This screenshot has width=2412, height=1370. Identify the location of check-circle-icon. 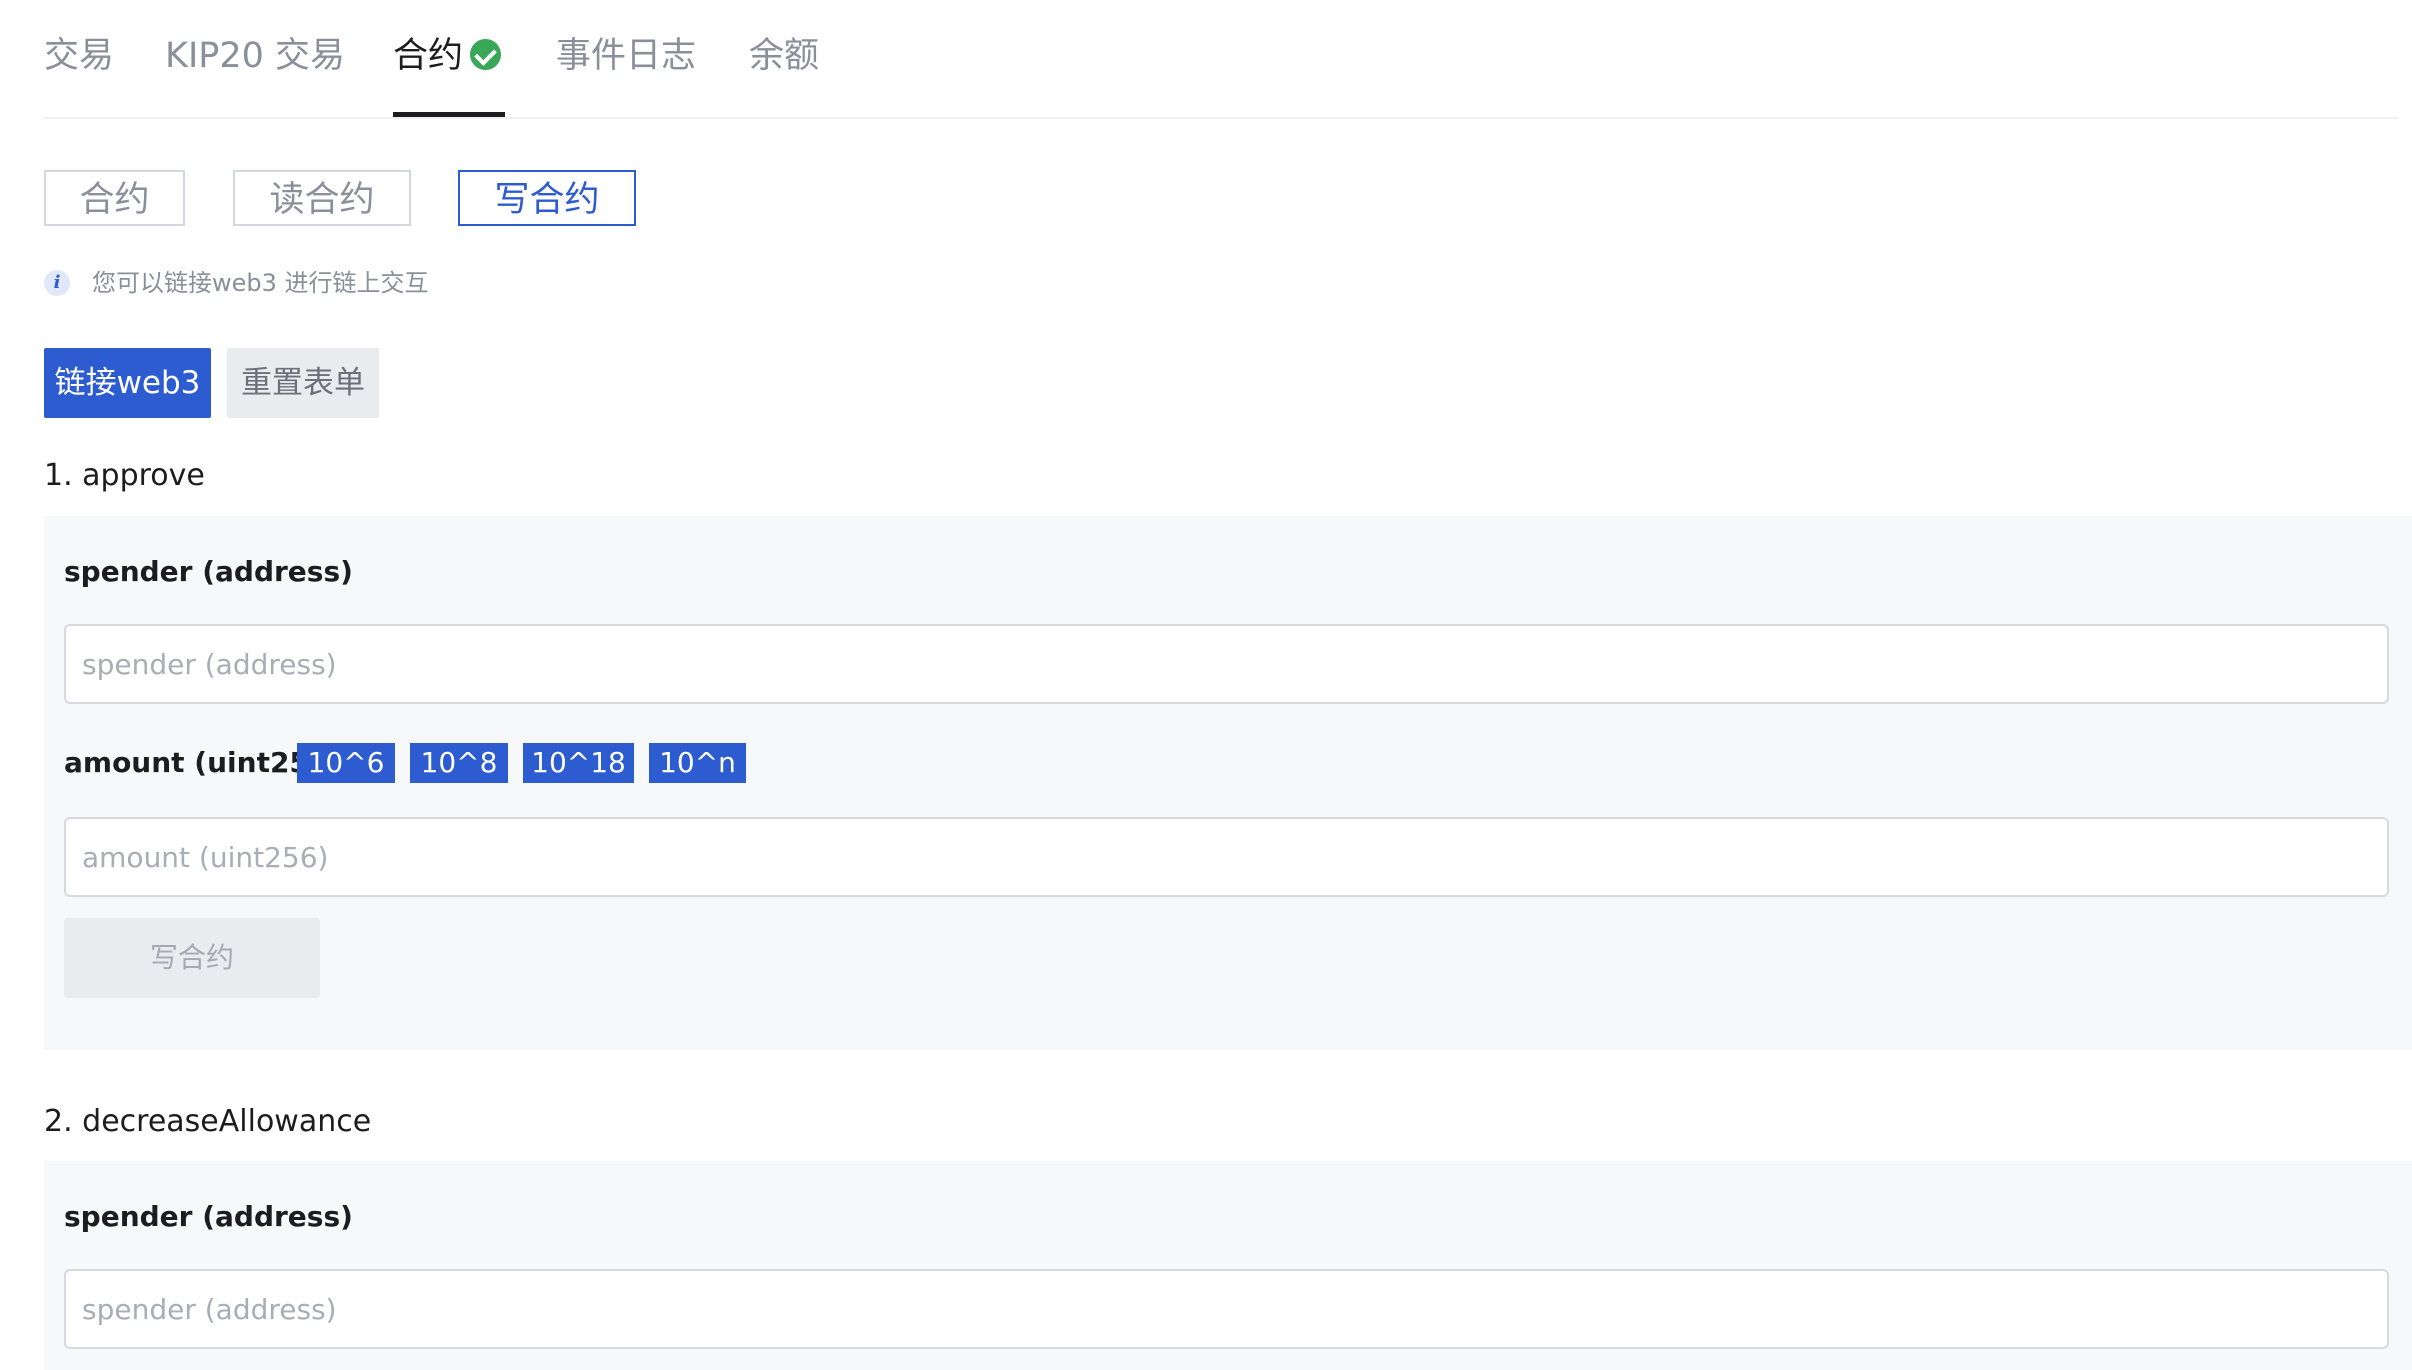
(486, 54).